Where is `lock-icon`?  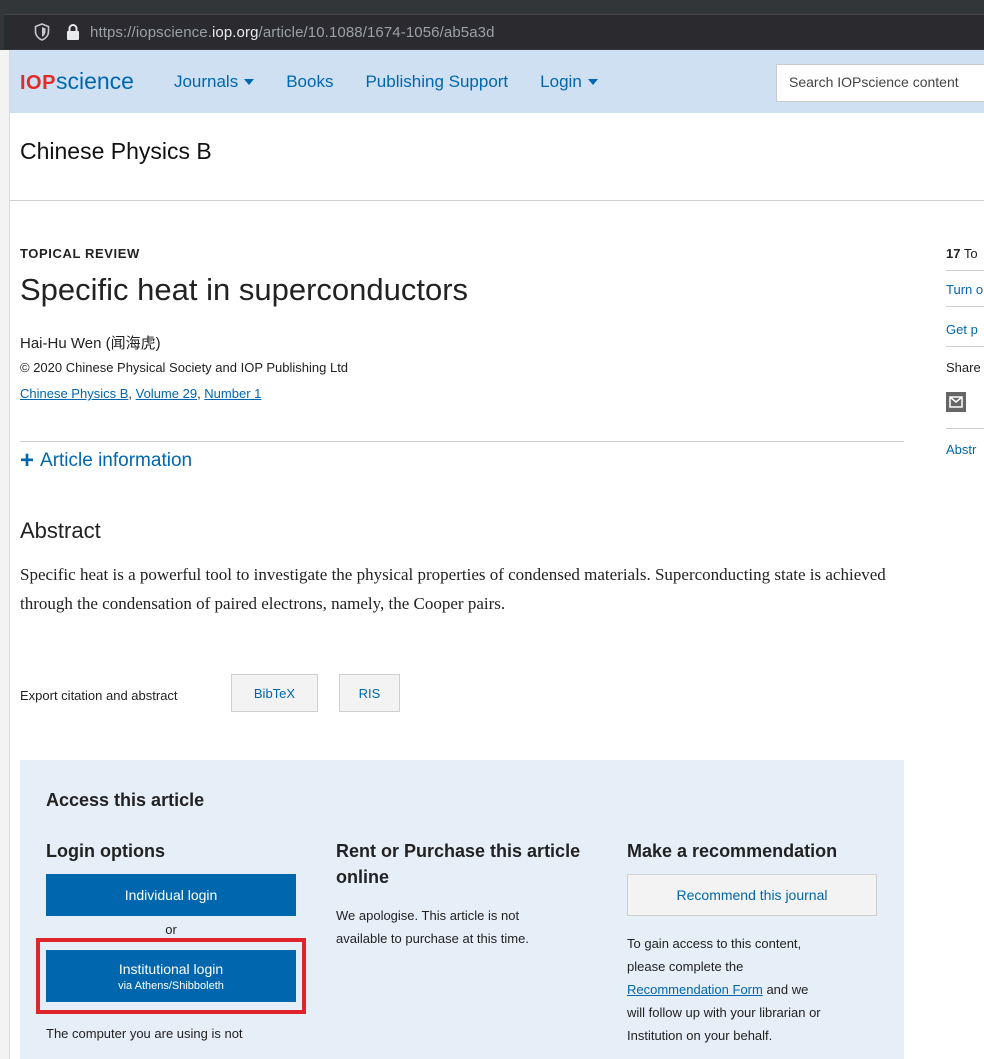
lock-icon is located at coordinates (73, 32).